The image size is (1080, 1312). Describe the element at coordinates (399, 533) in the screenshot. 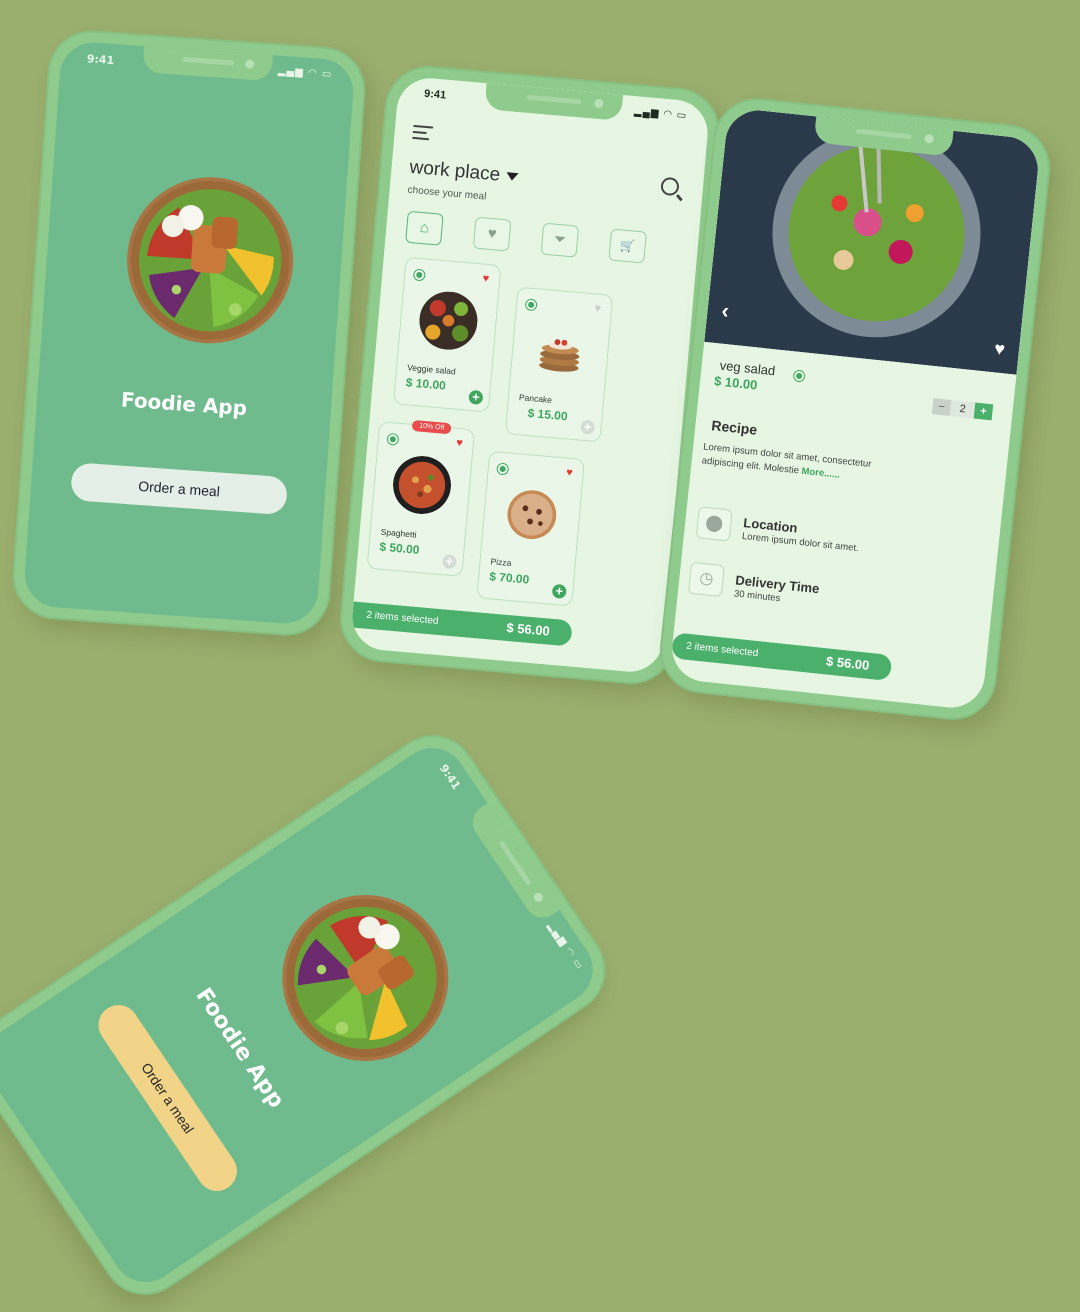

I see `item-name: Spaghetti` at that location.